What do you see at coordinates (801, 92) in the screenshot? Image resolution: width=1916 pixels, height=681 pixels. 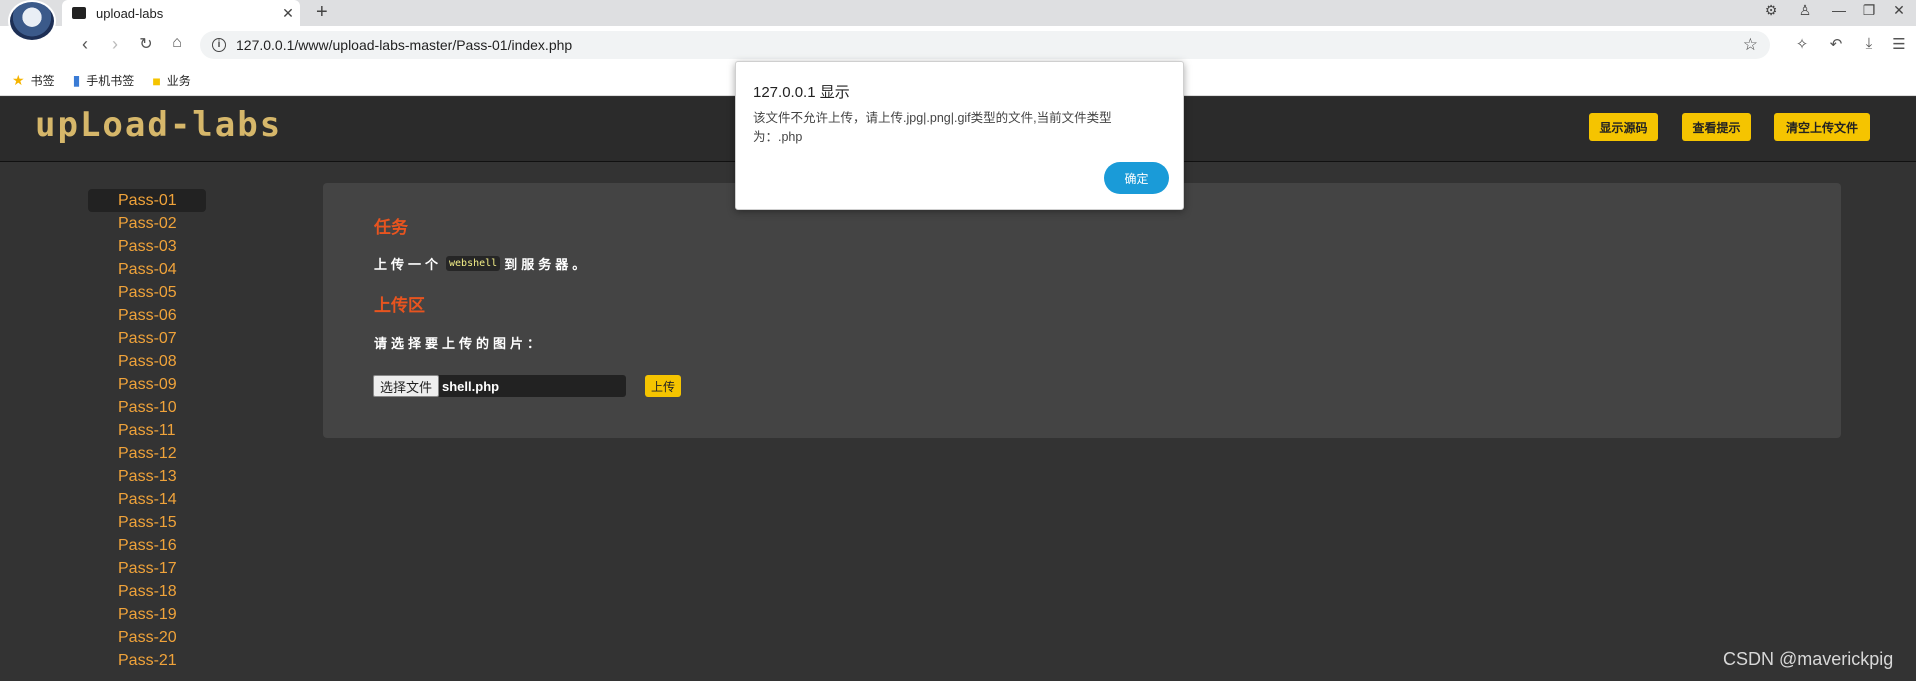 I see `dialog-title: 127.0.0.1 显示` at bounding box center [801, 92].